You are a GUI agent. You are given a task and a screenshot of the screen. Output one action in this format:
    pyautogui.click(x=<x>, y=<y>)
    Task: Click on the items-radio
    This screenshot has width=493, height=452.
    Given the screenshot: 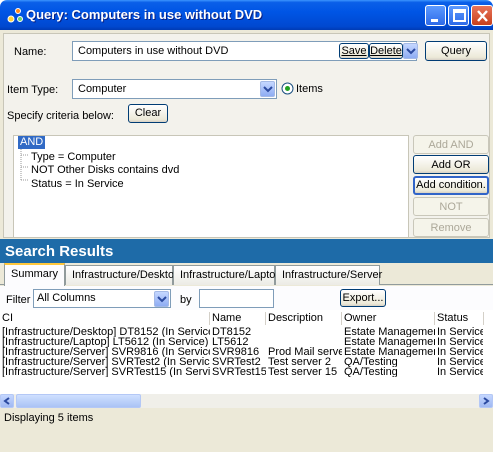 What is the action you would take?
    pyautogui.click(x=287, y=88)
    